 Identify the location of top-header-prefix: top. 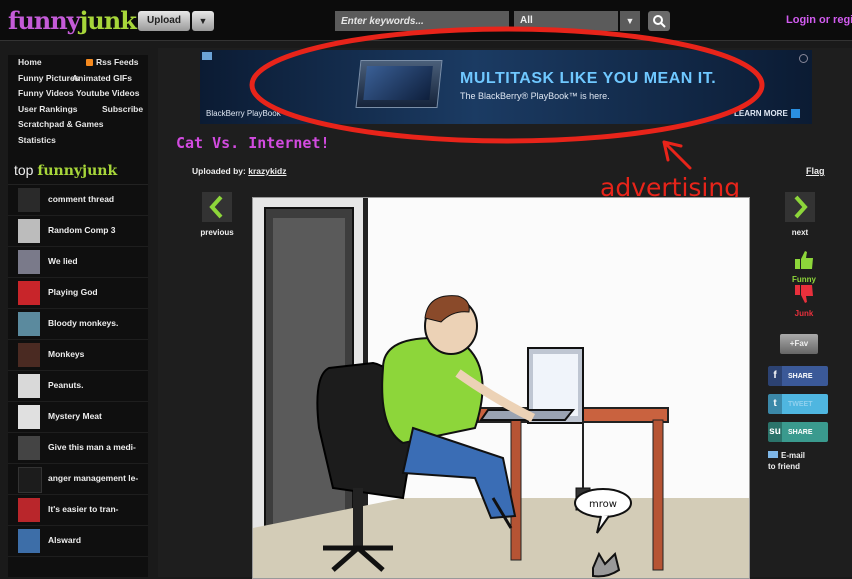
(24, 170).